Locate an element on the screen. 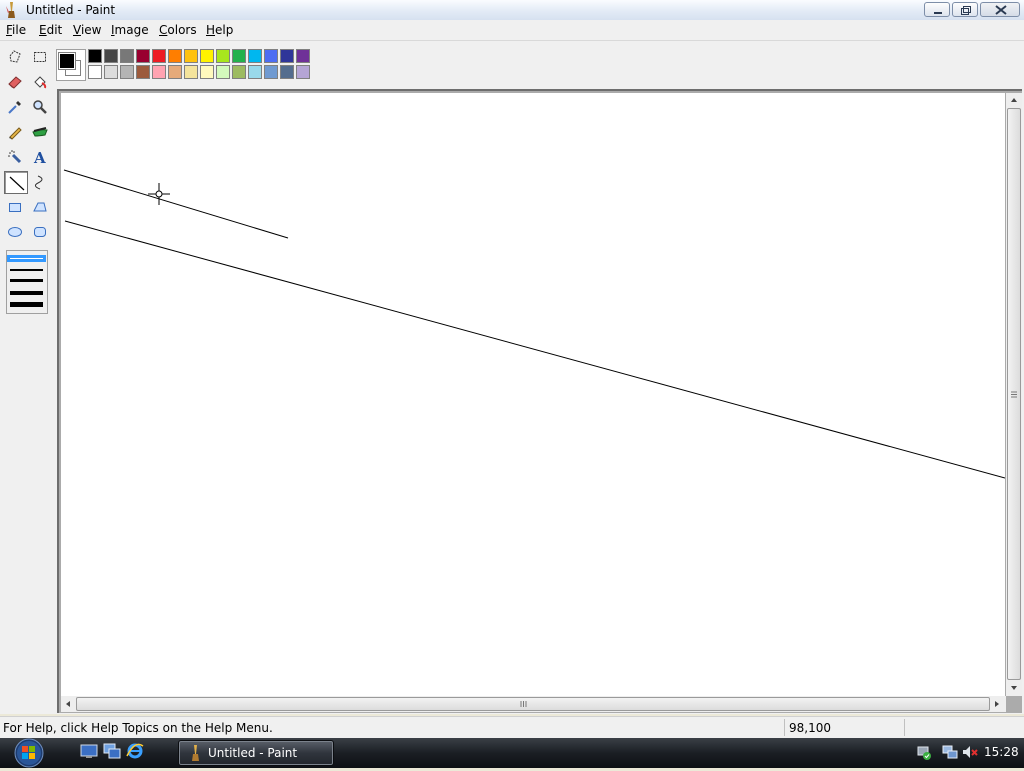 The image size is (1024, 771). taskbar-button-label: Untitled - Paint is located at coordinates (253, 753).